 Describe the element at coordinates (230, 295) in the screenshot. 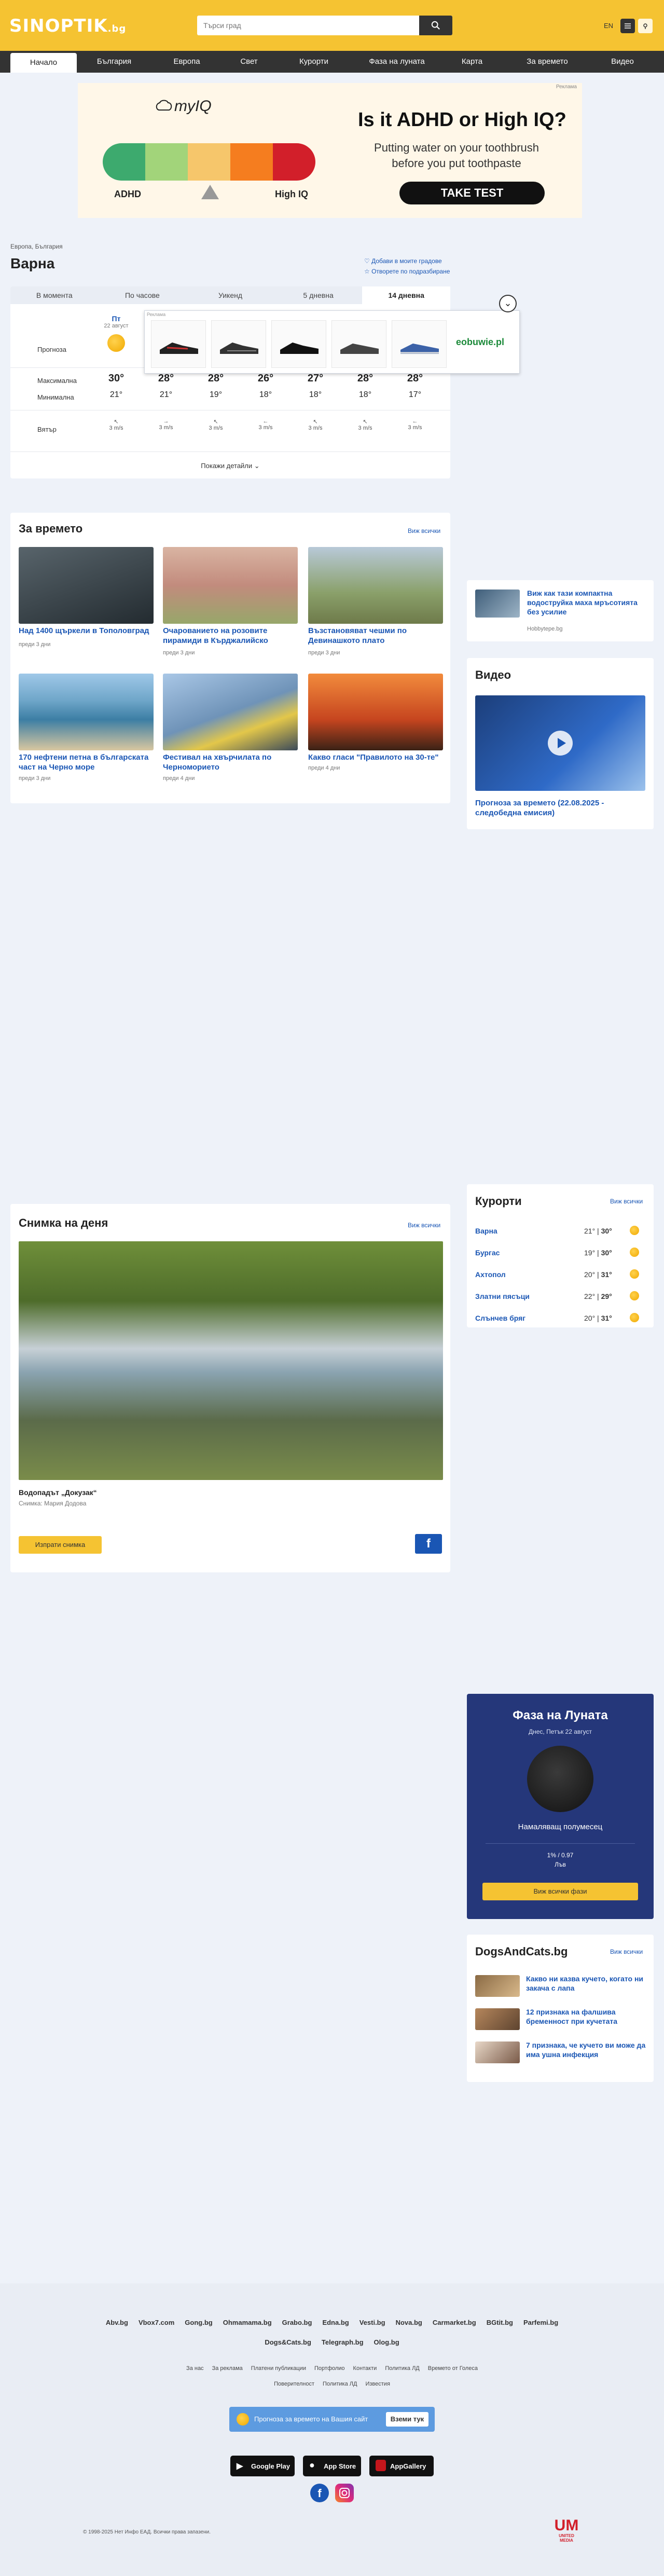

I see `tab-weekend: Уикенд` at that location.